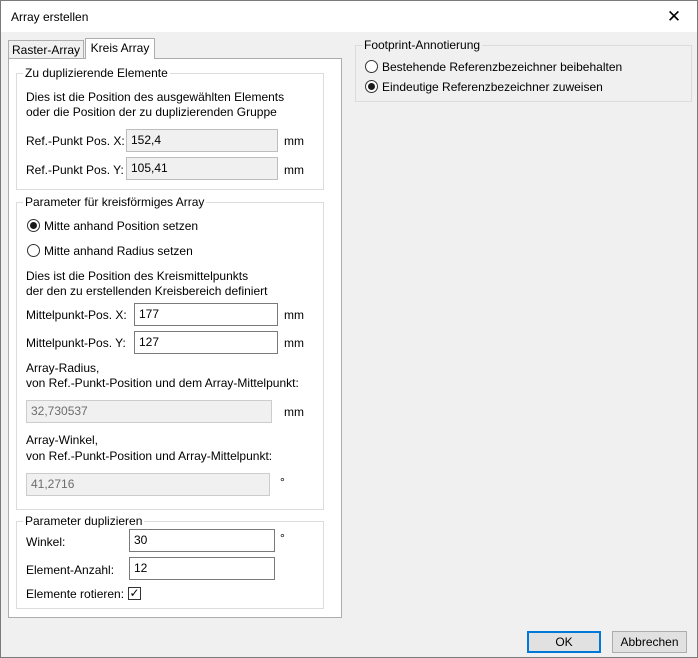  I want to click on count-input: 12, so click(202, 568).